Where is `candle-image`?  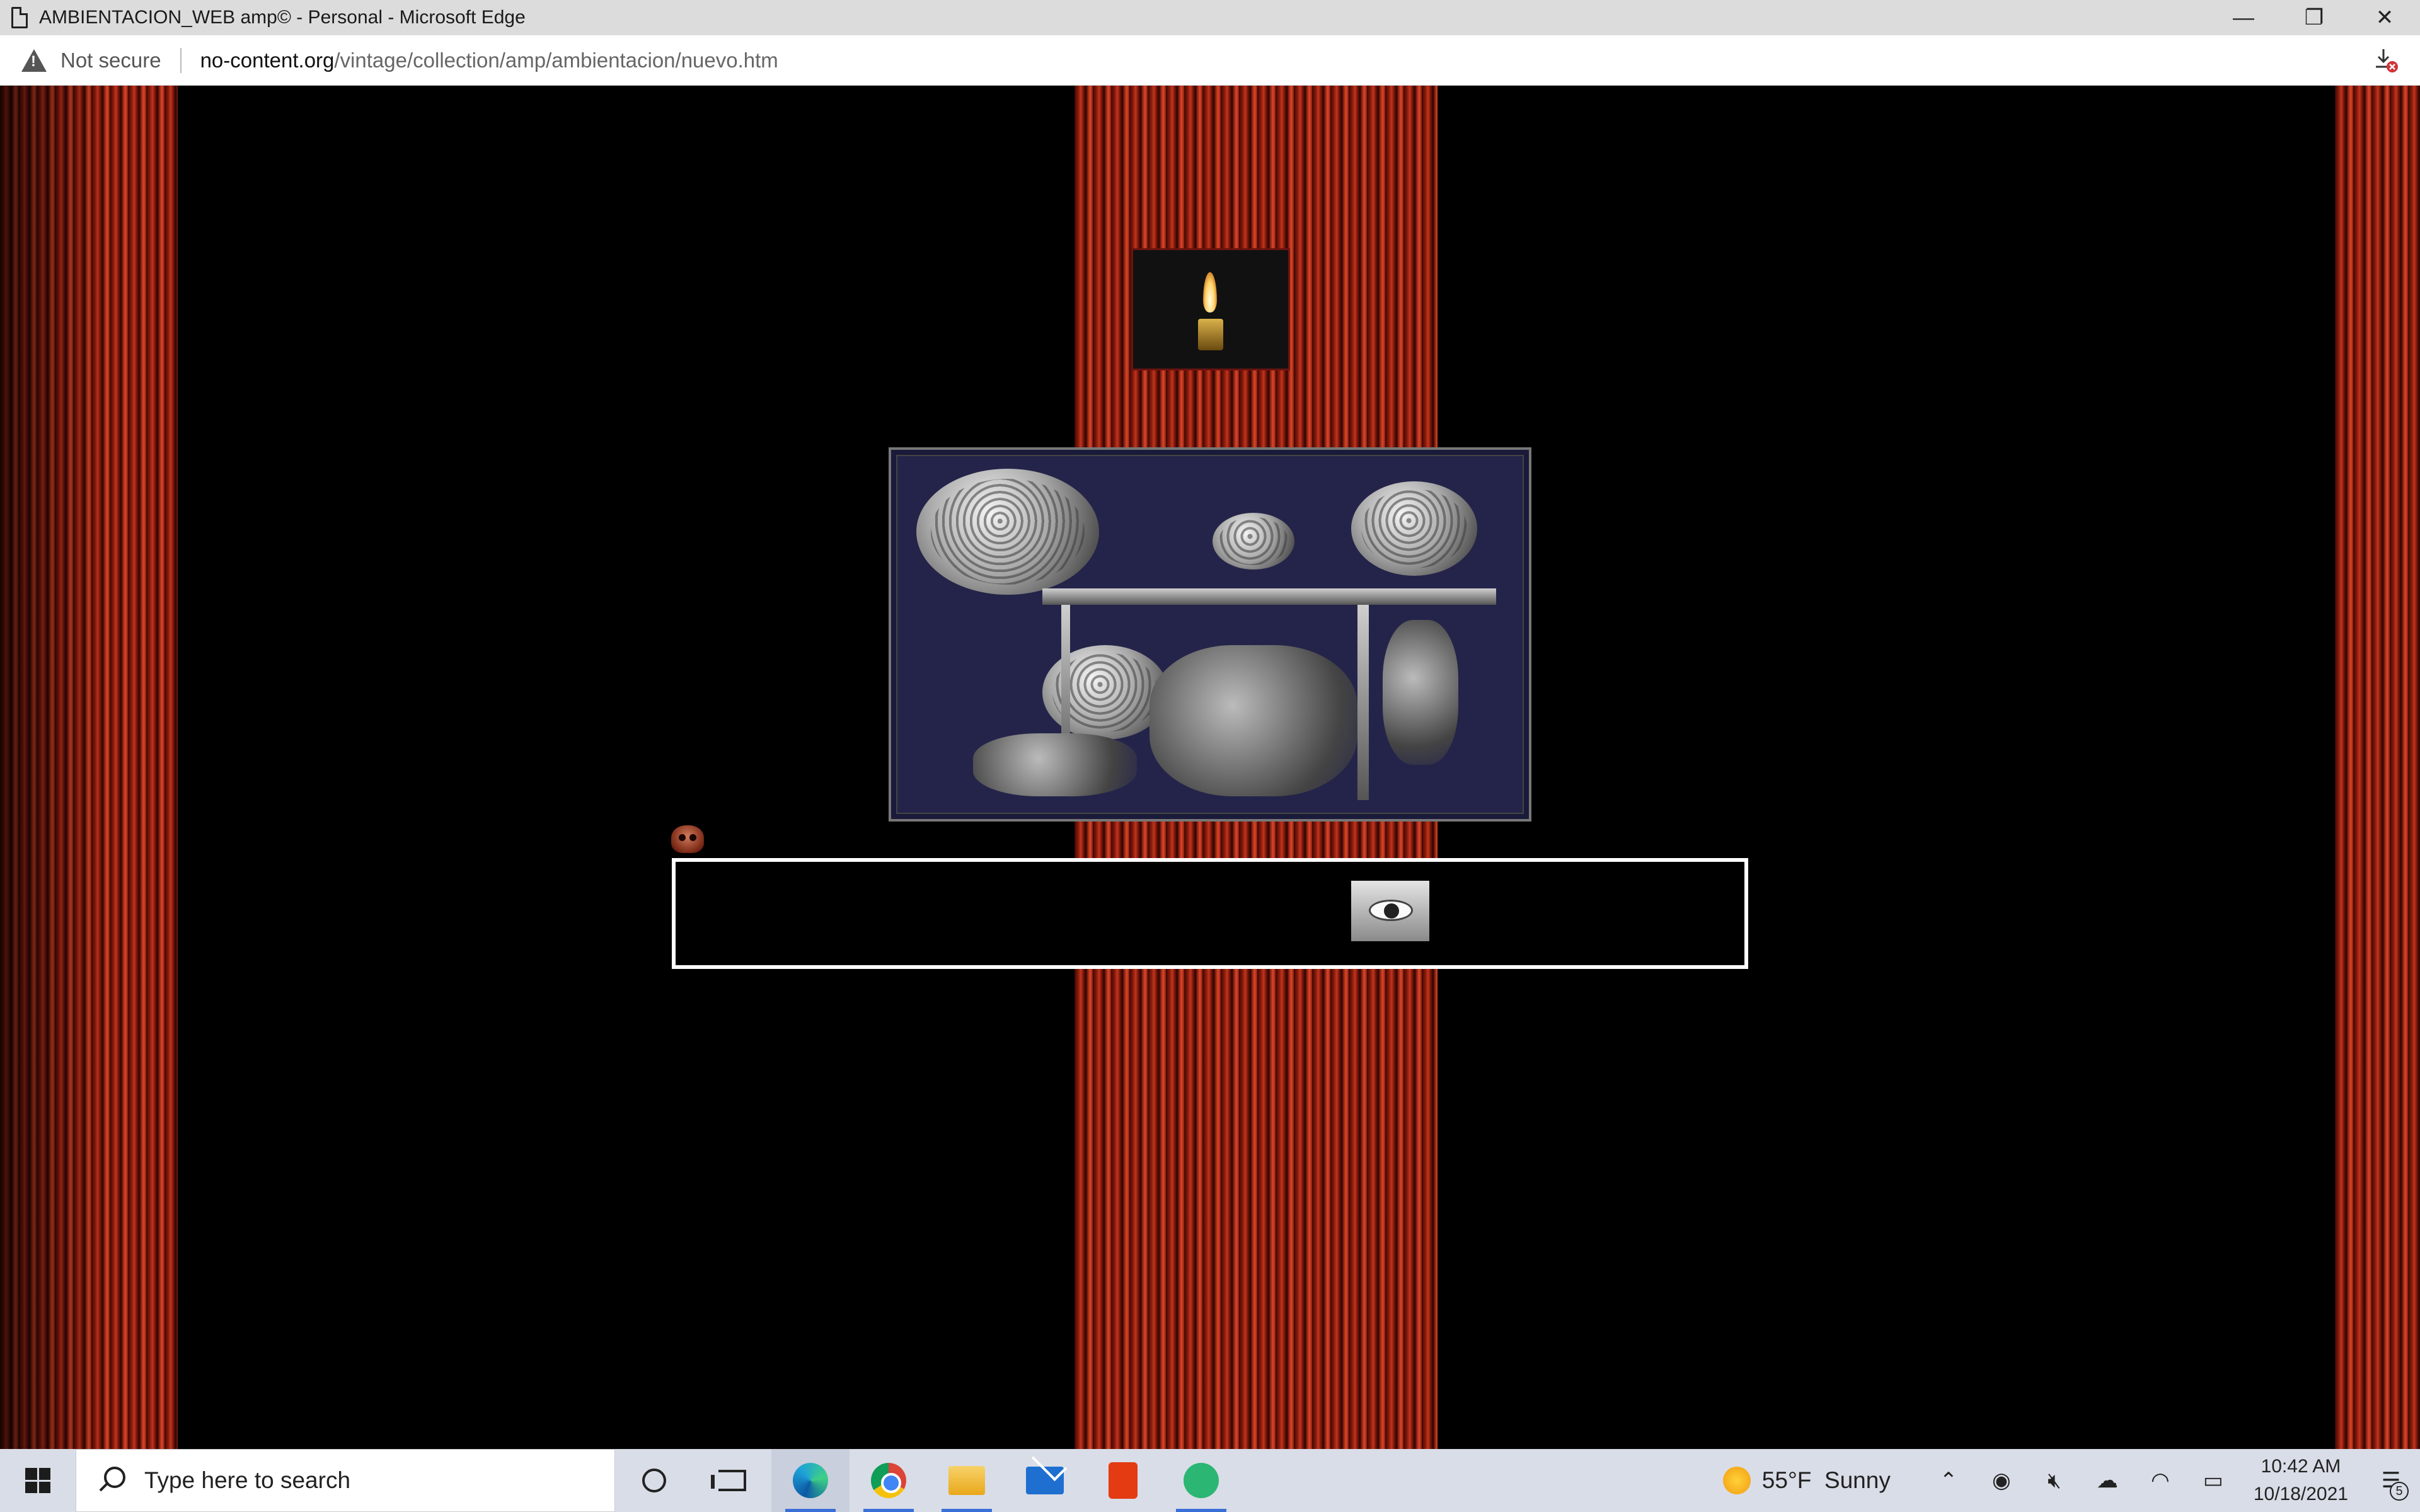
candle-image is located at coordinates (1211, 309).